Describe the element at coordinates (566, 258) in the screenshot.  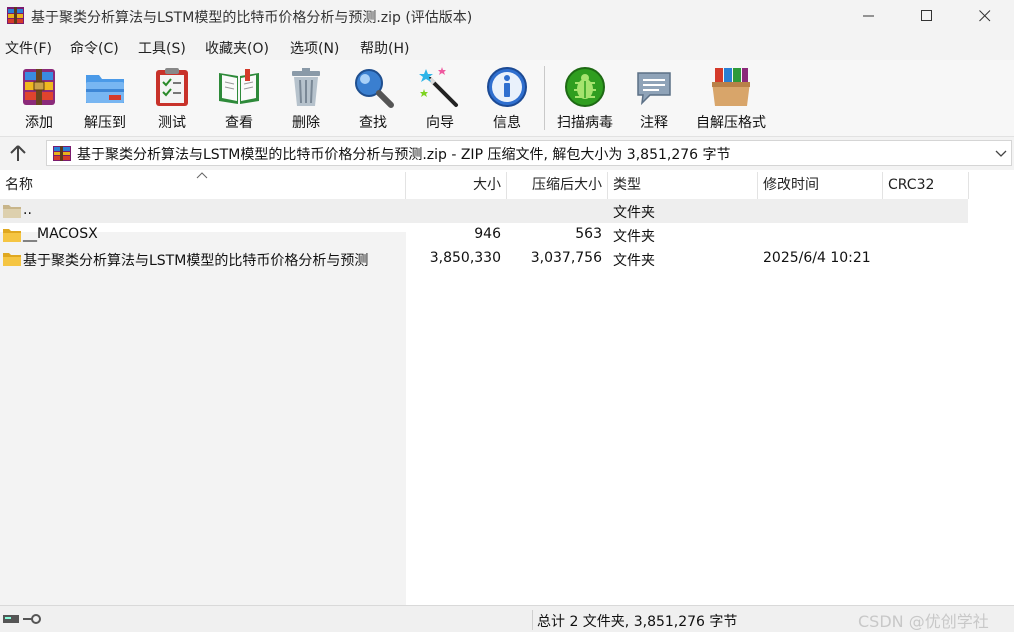
I see `row-packed: 3,037,756` at that location.